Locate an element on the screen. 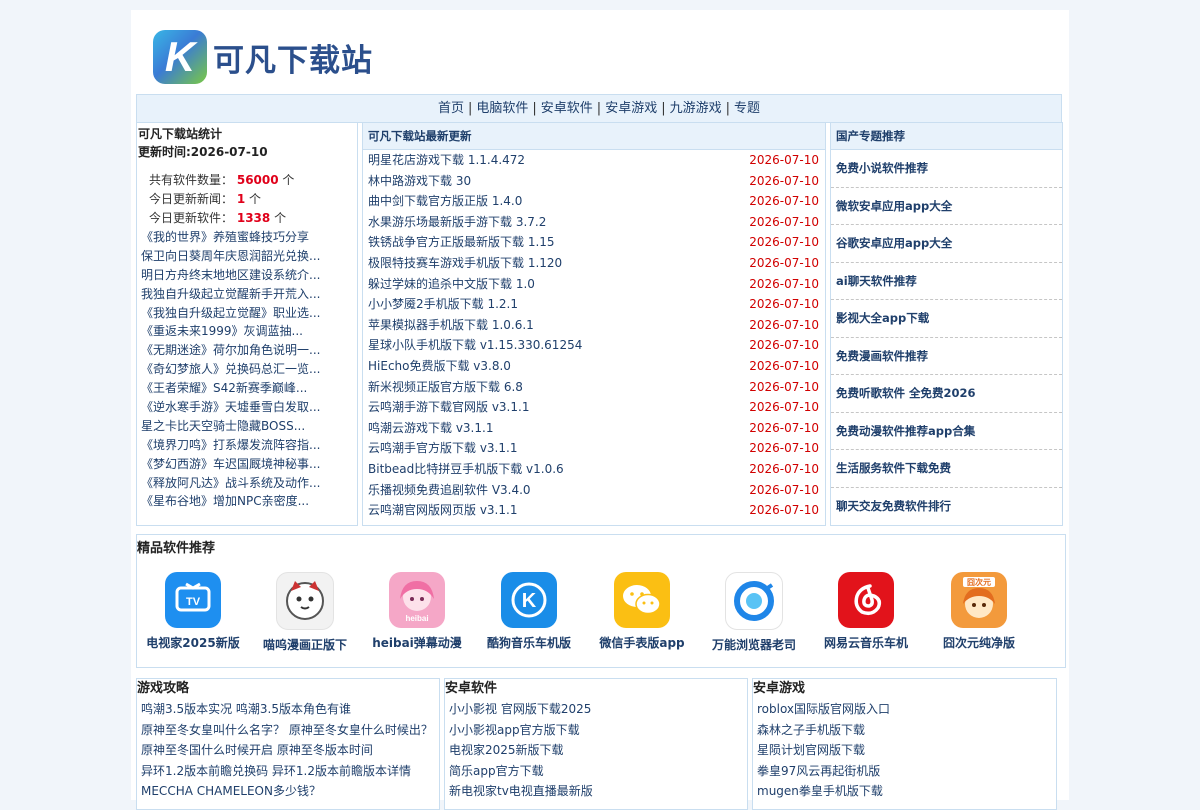 Image resolution: width=1200 pixels, height=810 pixels. nav-jiuyou-games: 九游游戏 is located at coordinates (696, 108).